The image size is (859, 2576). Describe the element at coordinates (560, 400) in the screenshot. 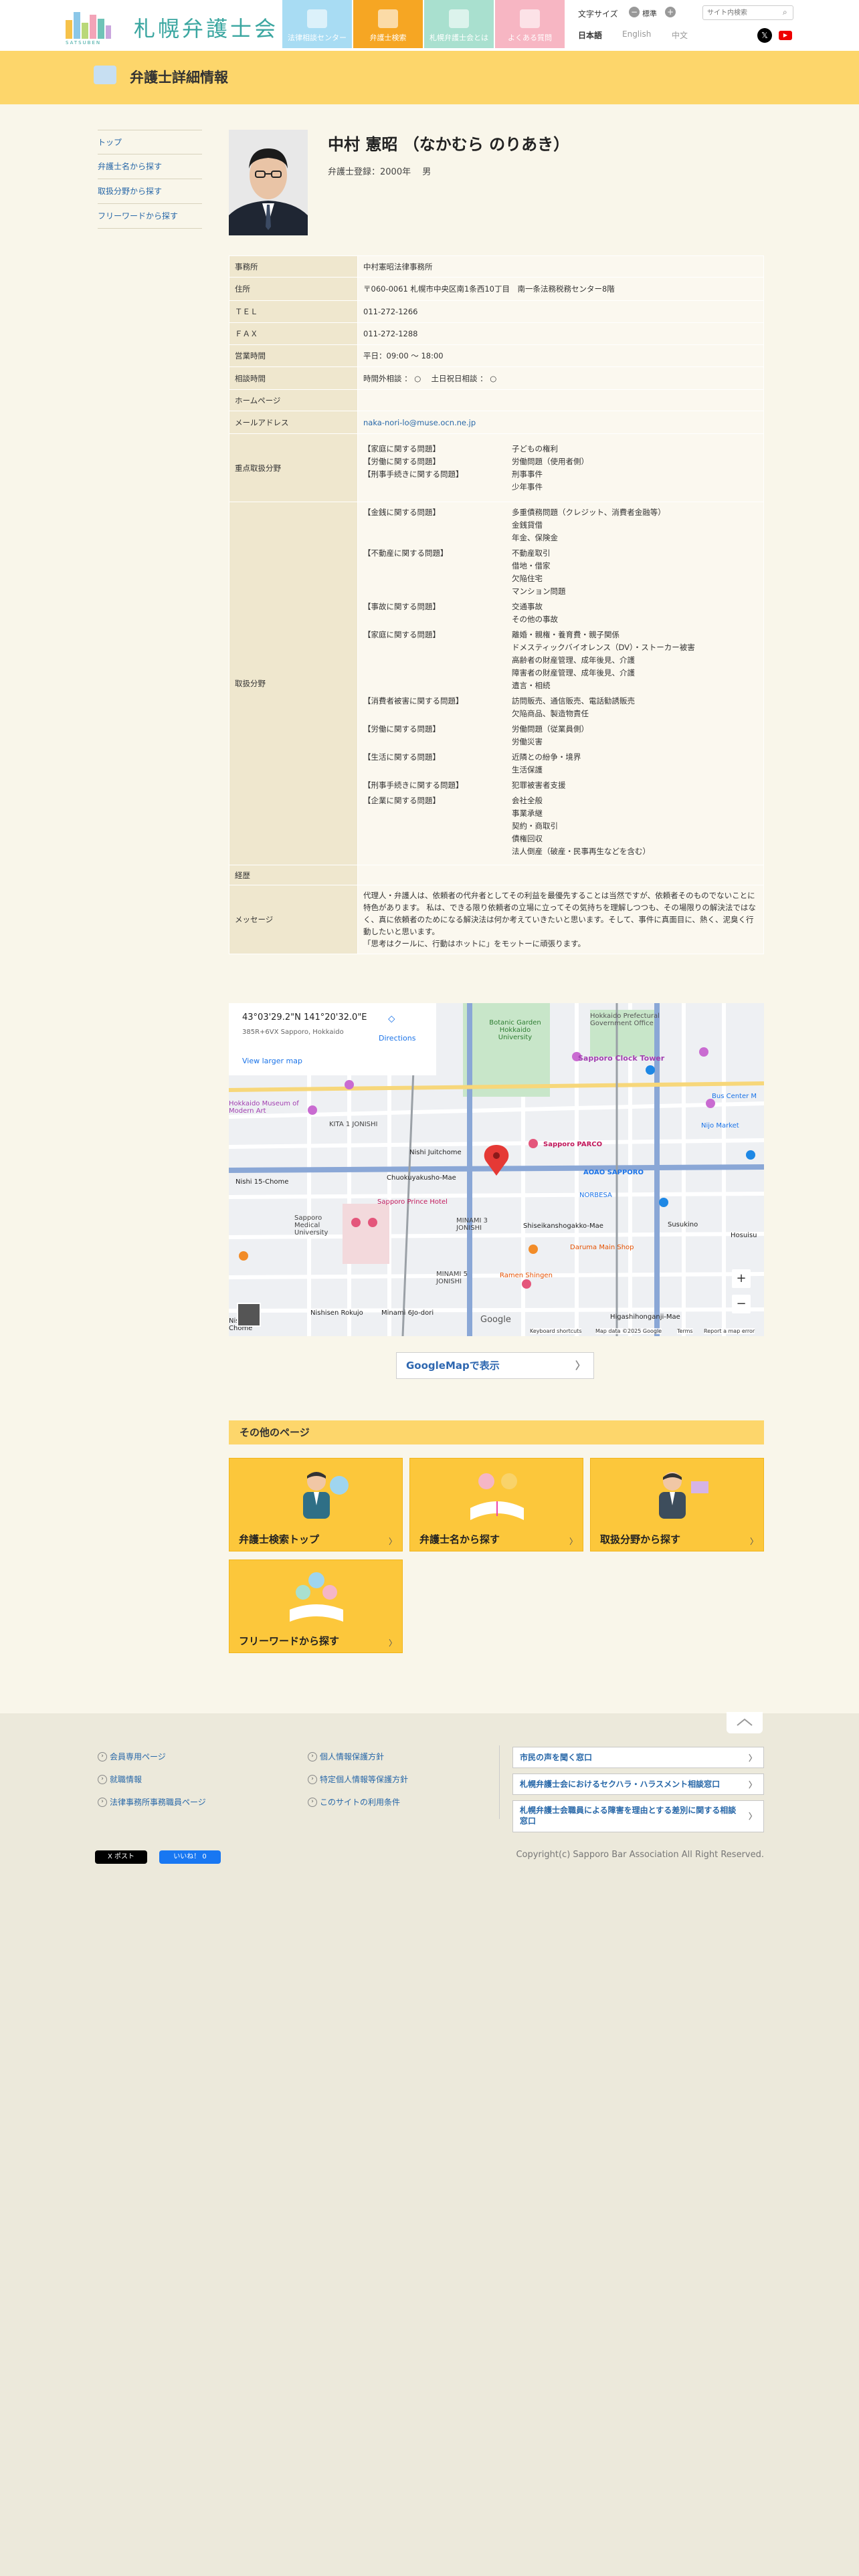

I see `homepage-value` at that location.